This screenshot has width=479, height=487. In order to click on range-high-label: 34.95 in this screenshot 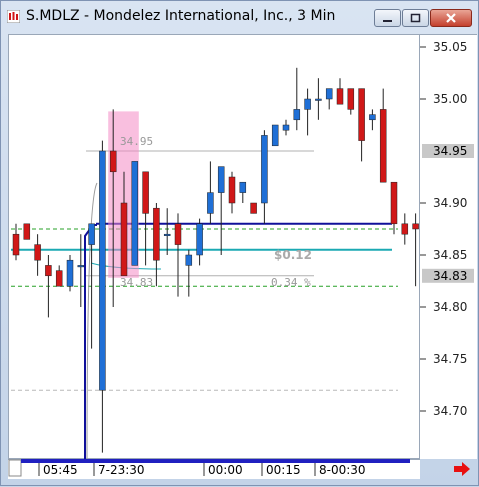, I will do `click(136, 141)`.